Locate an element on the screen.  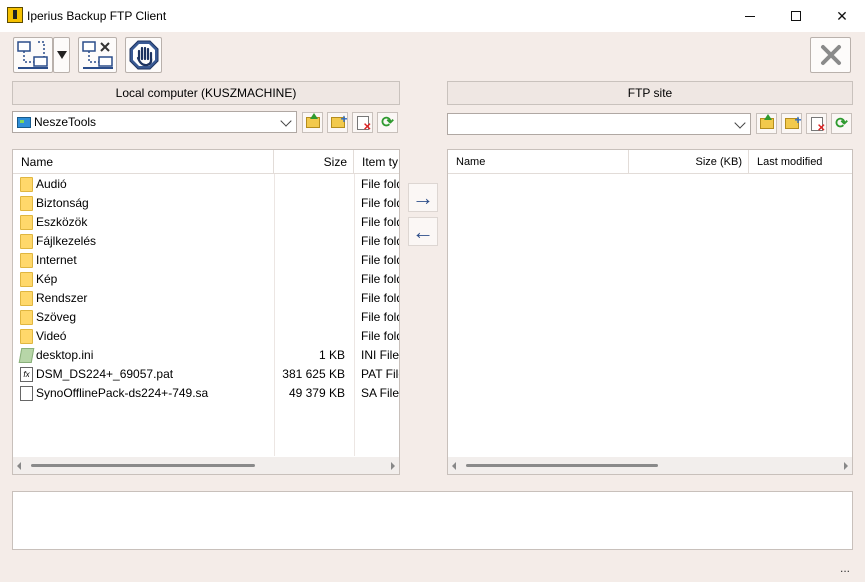
connect-dropdown-button is located at coordinates (61, 55).